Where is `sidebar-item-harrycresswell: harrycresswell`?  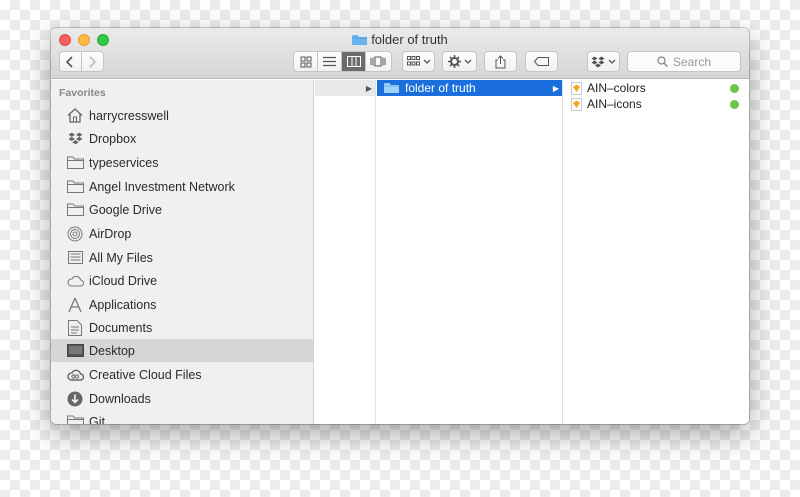 sidebar-item-harrycresswell: harrycresswell is located at coordinates (182, 115).